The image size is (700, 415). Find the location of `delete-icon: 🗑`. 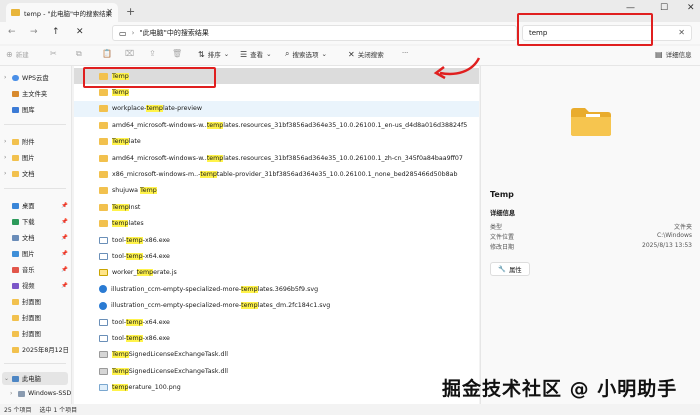

delete-icon: 🗑 is located at coordinates (177, 53).